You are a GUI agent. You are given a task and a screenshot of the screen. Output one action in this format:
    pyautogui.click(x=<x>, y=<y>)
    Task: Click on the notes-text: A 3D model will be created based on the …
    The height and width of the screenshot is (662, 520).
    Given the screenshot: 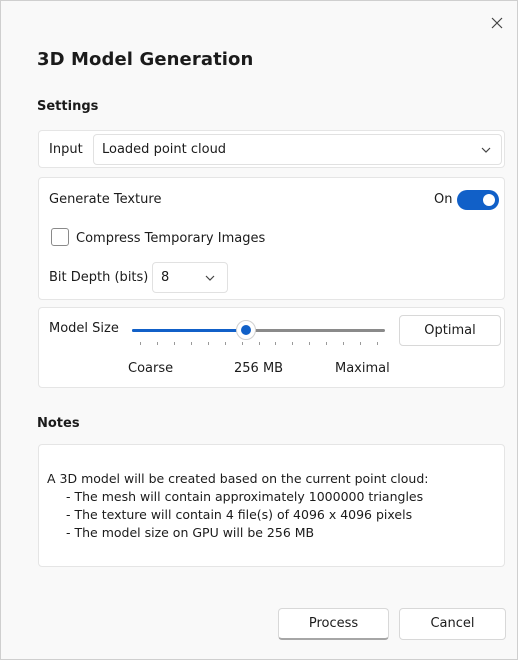 What is the action you would take?
    pyautogui.click(x=238, y=506)
    